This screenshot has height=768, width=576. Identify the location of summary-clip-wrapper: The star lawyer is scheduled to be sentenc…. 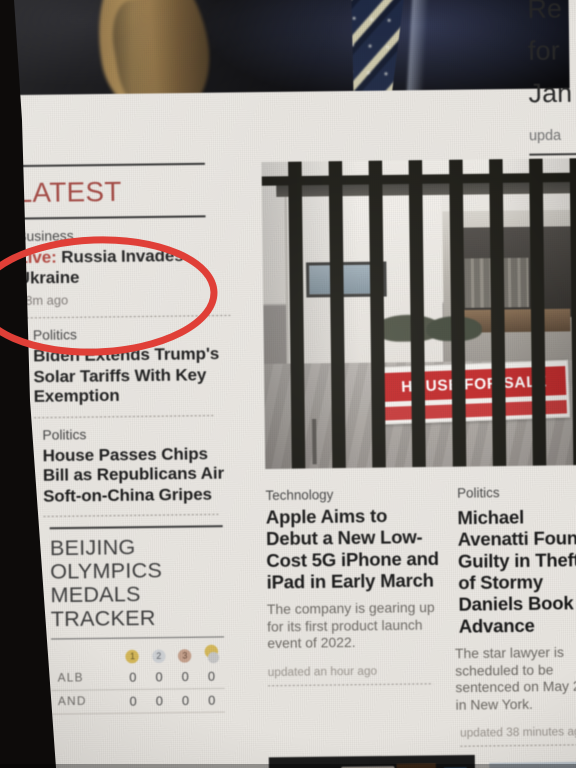
(515, 675).